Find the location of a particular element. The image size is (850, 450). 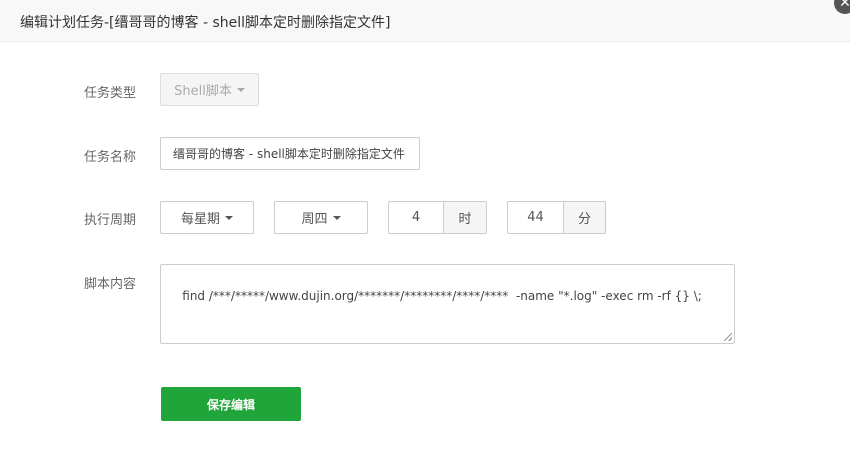

task-type-label: 任务类型 is located at coordinates (110, 93).